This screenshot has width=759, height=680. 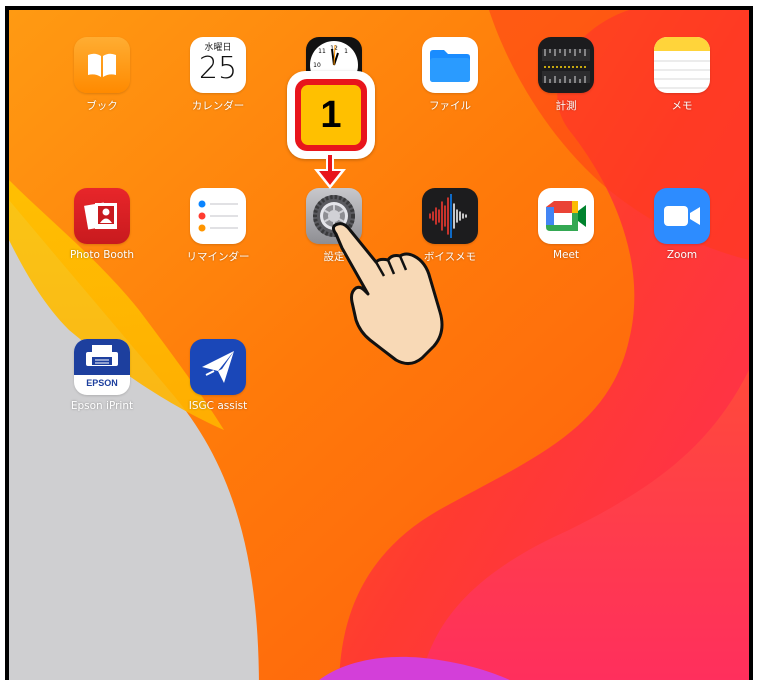 I want to click on app-label: ブック, so click(x=102, y=106).